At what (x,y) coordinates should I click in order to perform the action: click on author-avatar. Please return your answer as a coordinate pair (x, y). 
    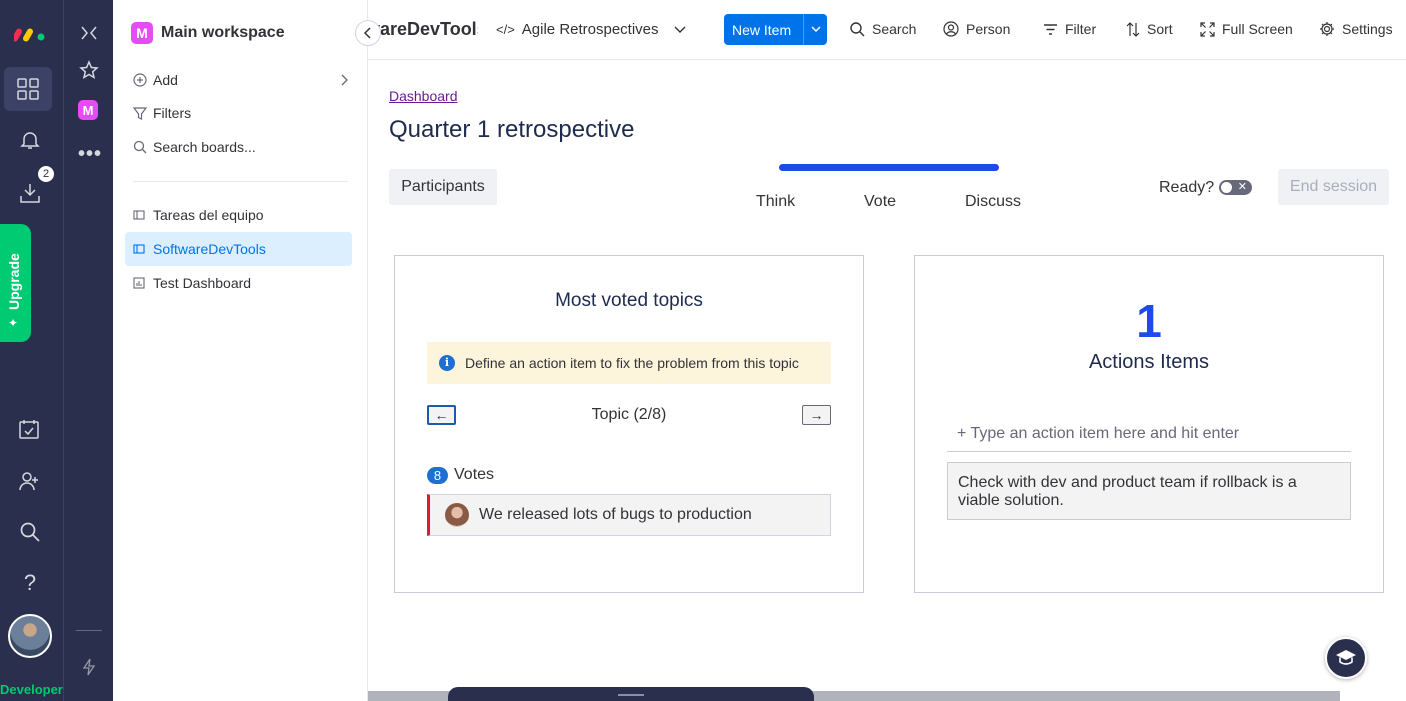
    Looking at the image, I should click on (457, 515).